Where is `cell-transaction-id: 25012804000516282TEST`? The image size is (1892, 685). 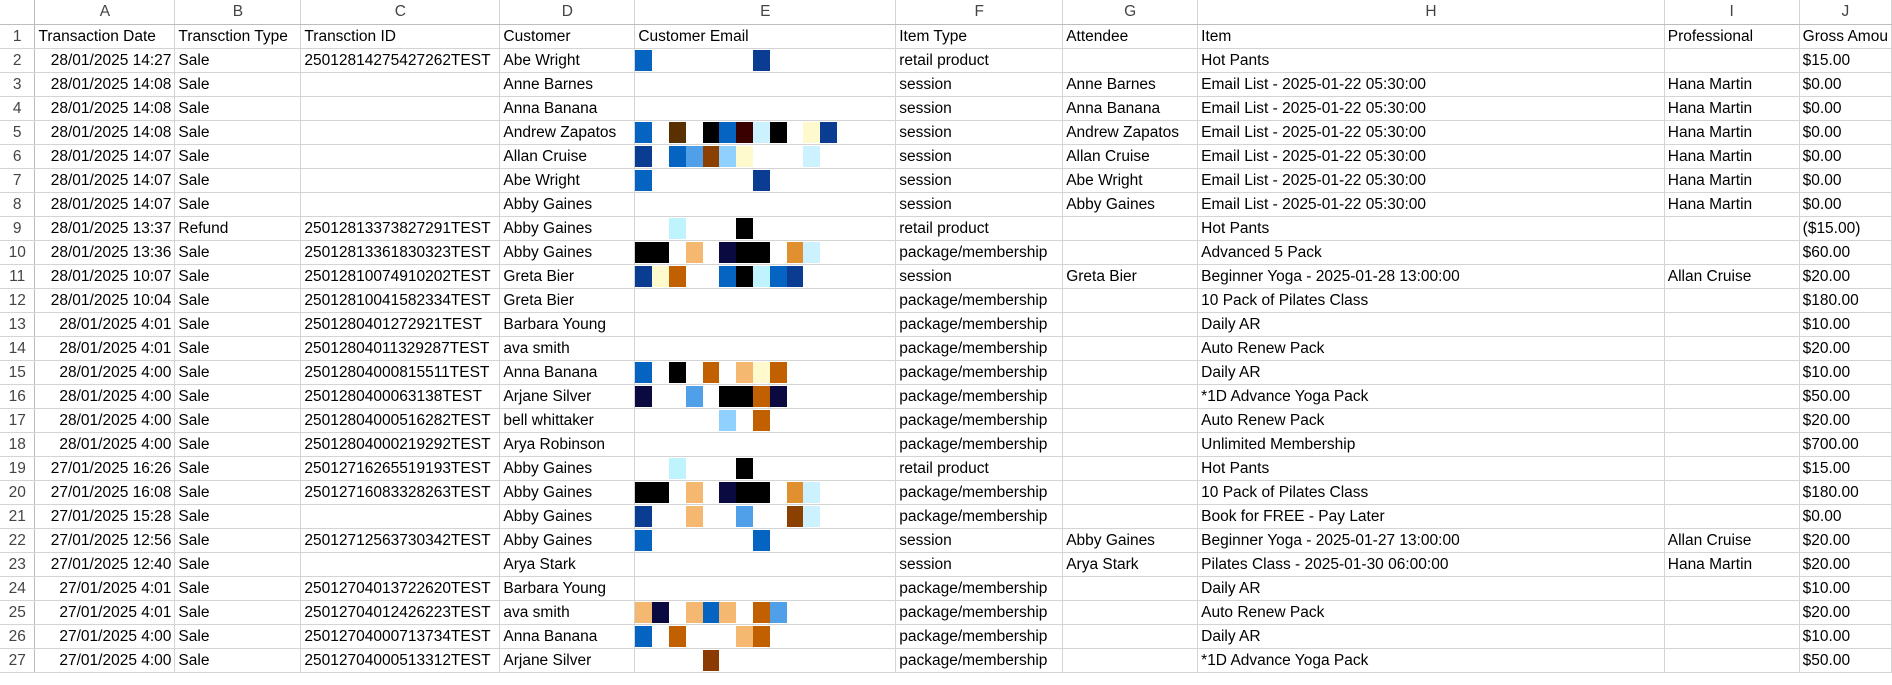
cell-transaction-id: 25012804000516282TEST is located at coordinates (400, 420).